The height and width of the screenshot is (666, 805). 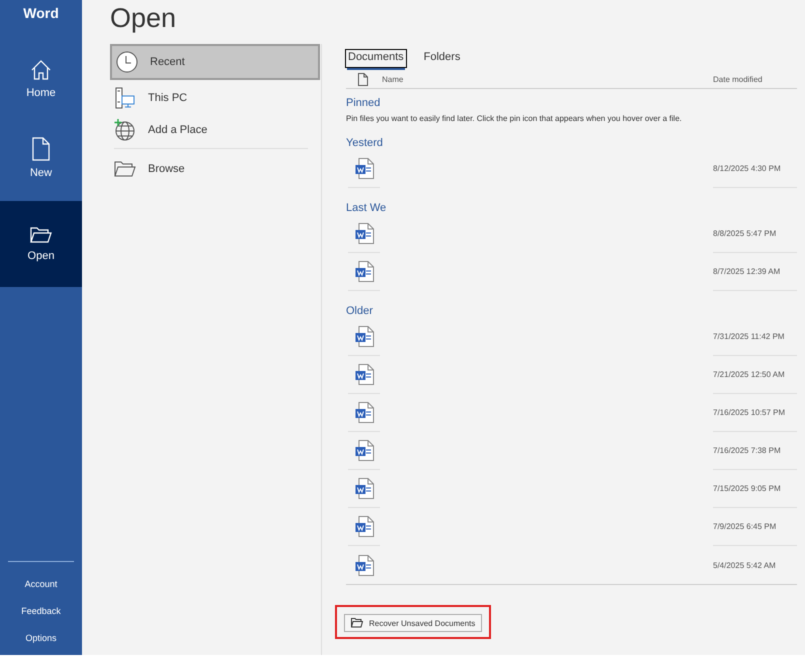 I want to click on tab: Folders, so click(x=442, y=58).